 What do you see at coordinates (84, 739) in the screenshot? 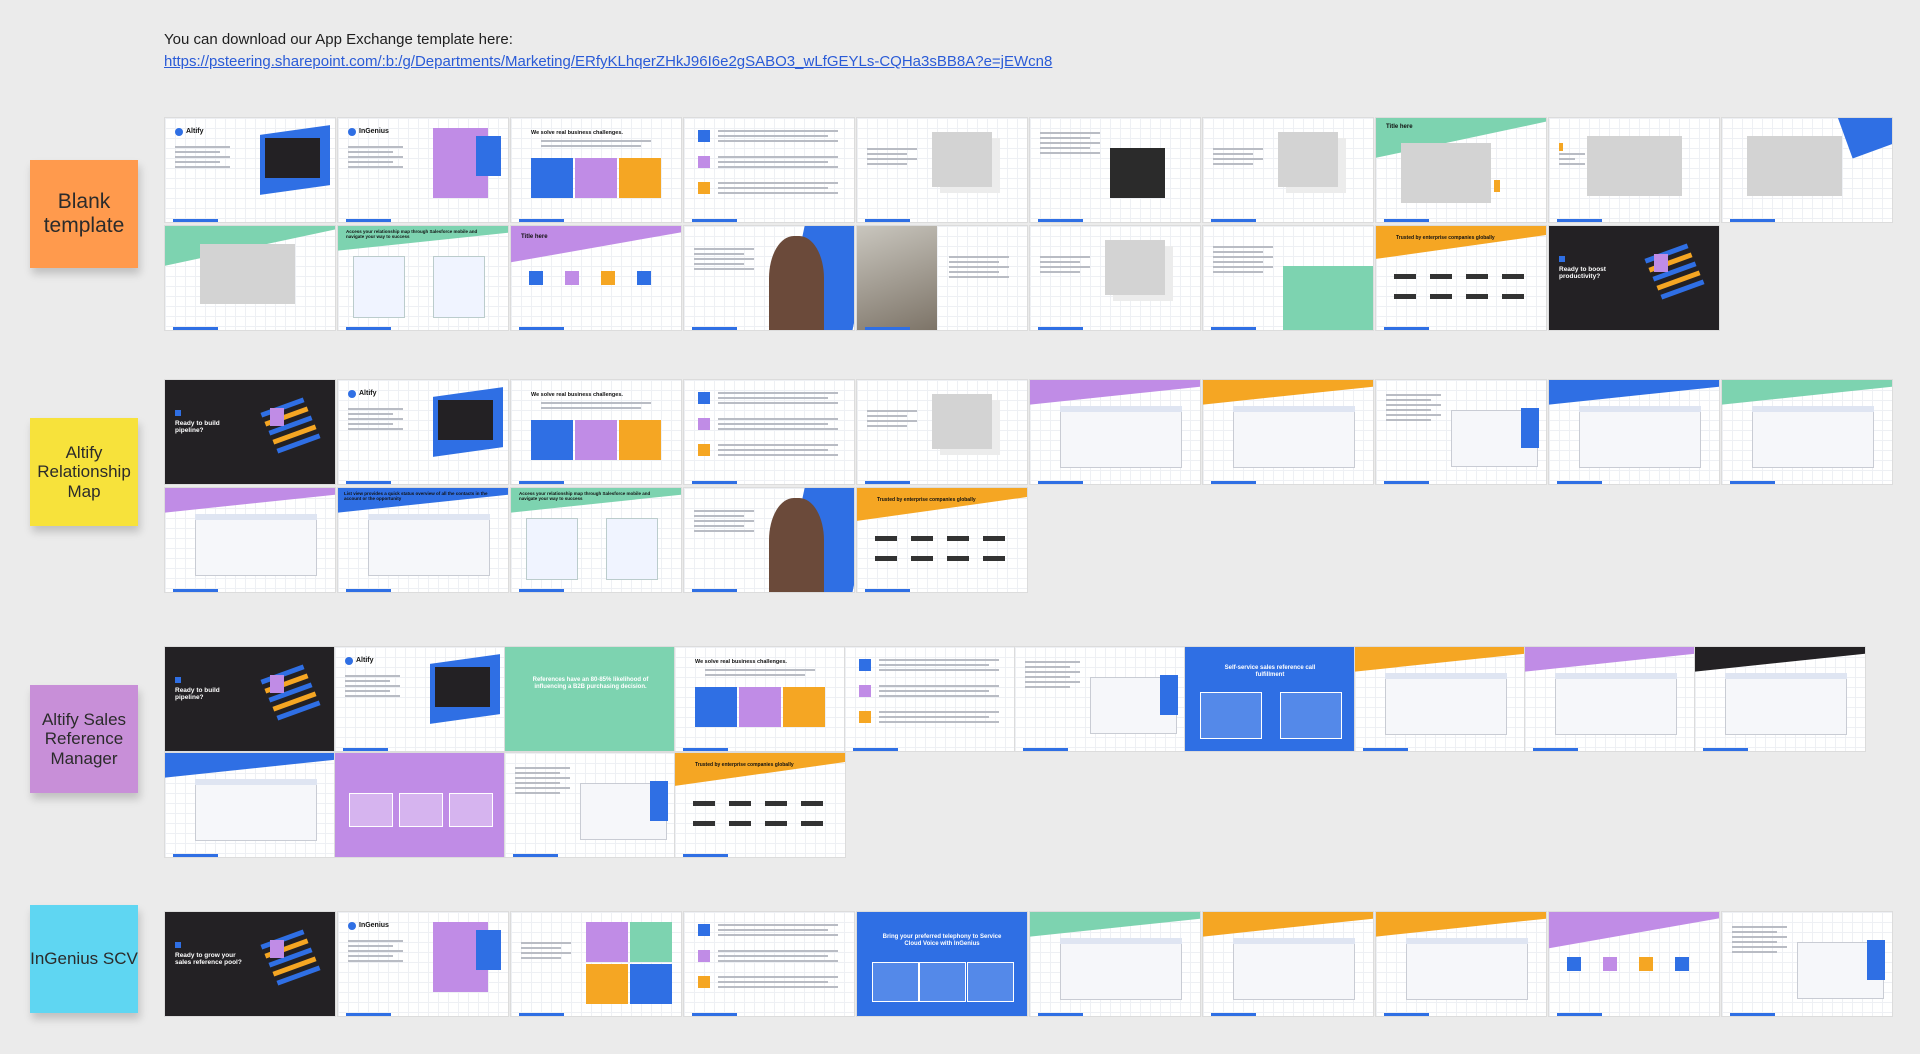
I see `sticky-note-3: Altify Sales Reference Manager` at bounding box center [84, 739].